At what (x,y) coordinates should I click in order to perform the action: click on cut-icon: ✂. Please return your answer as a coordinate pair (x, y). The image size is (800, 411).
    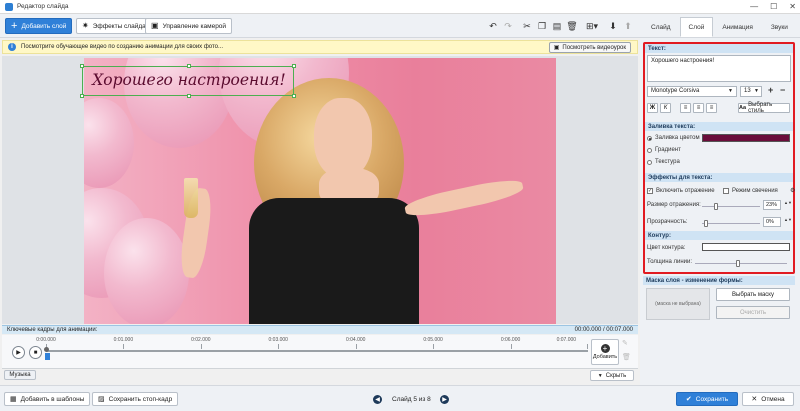
    Looking at the image, I should click on (527, 26).